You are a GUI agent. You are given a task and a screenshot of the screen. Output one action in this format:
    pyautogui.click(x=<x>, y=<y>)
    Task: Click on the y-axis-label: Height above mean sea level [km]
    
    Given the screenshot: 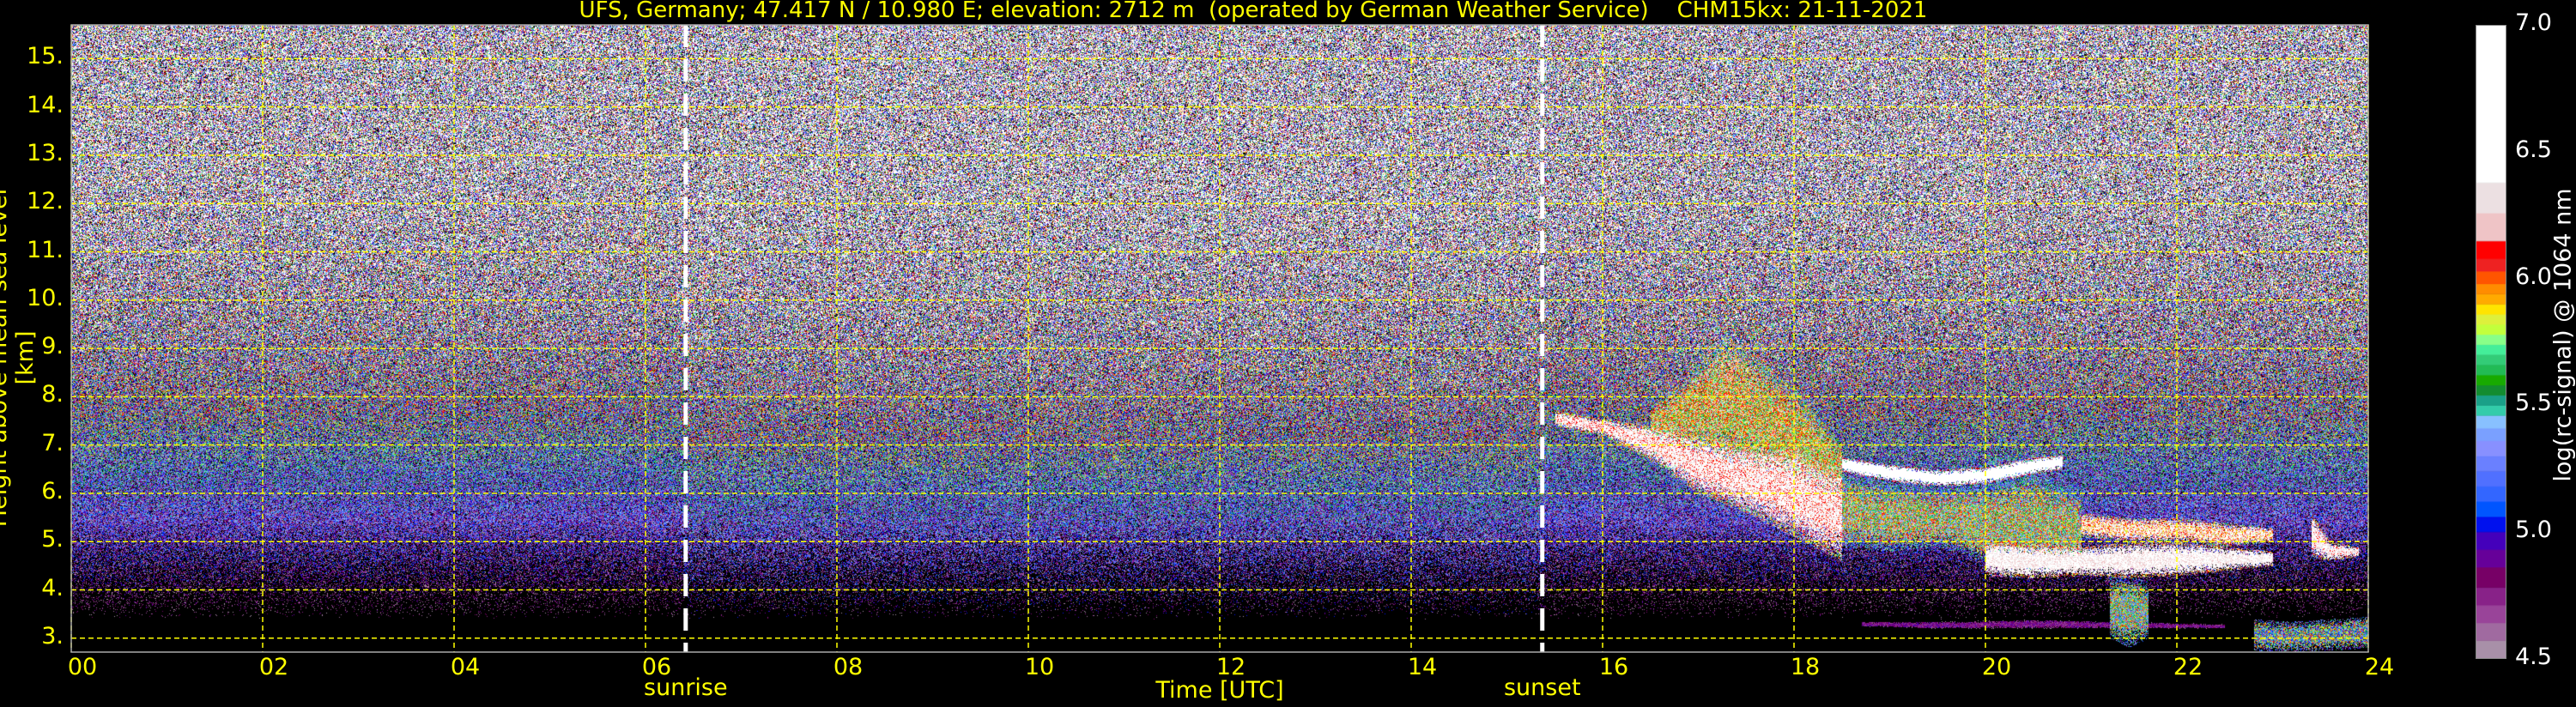 What is the action you would take?
    pyautogui.click(x=19, y=358)
    